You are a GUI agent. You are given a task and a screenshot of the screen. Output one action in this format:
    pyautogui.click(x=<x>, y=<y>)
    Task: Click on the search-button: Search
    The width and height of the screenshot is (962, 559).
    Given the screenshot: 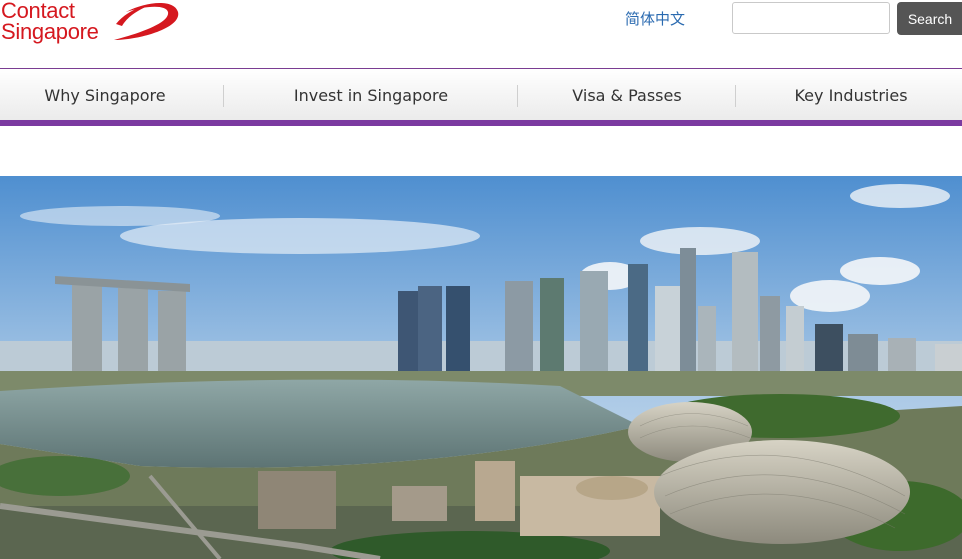 What is the action you would take?
    pyautogui.click(x=929, y=18)
    